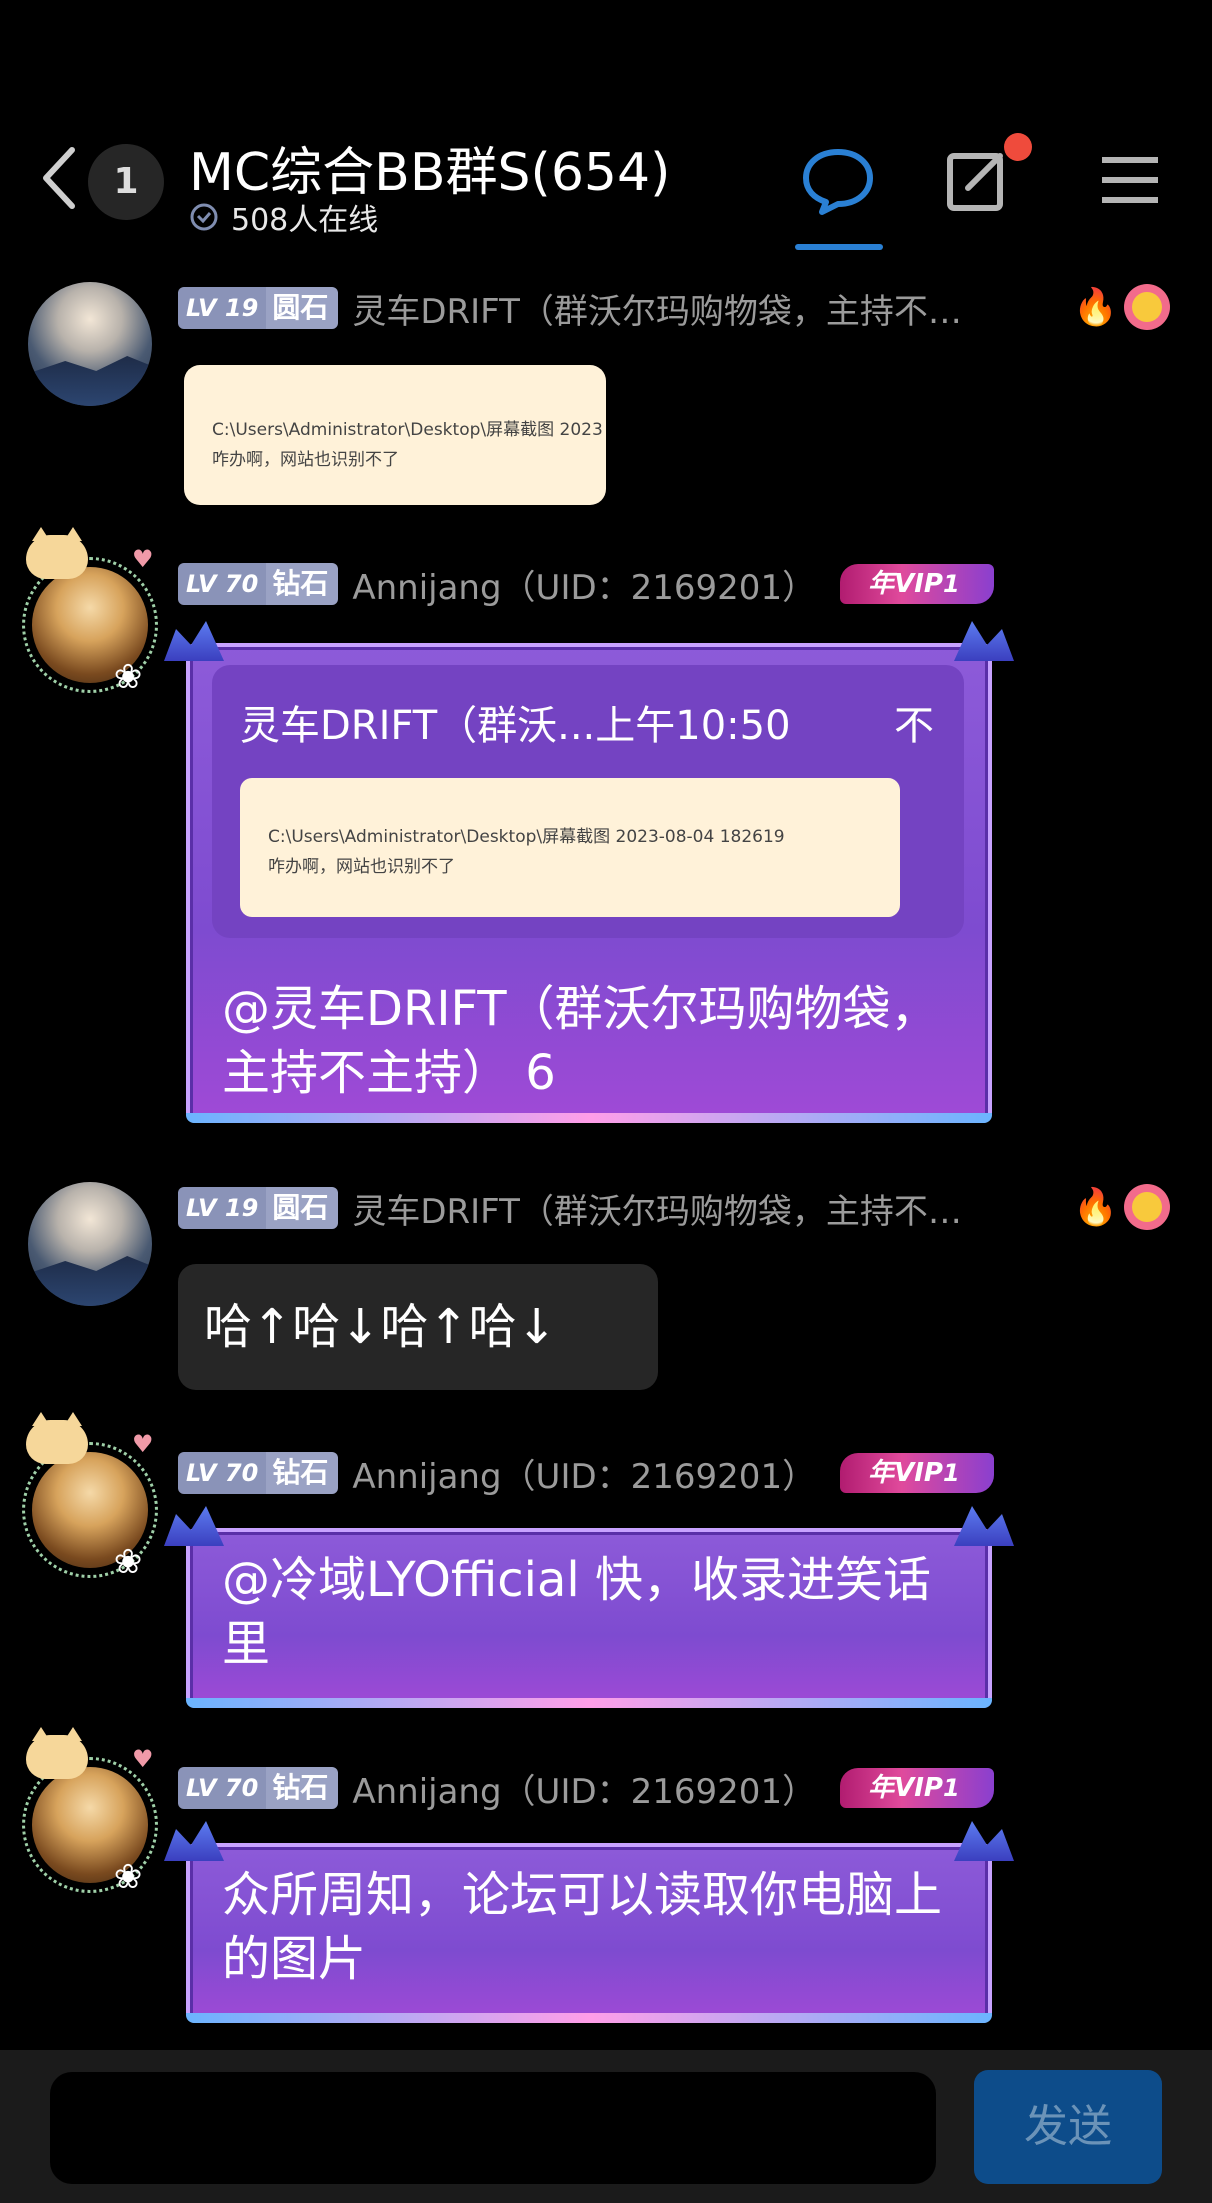  Describe the element at coordinates (606, 127) in the screenshot. I see `chat-header: 1 MC综合BB群S(654) 508人在线` at that location.